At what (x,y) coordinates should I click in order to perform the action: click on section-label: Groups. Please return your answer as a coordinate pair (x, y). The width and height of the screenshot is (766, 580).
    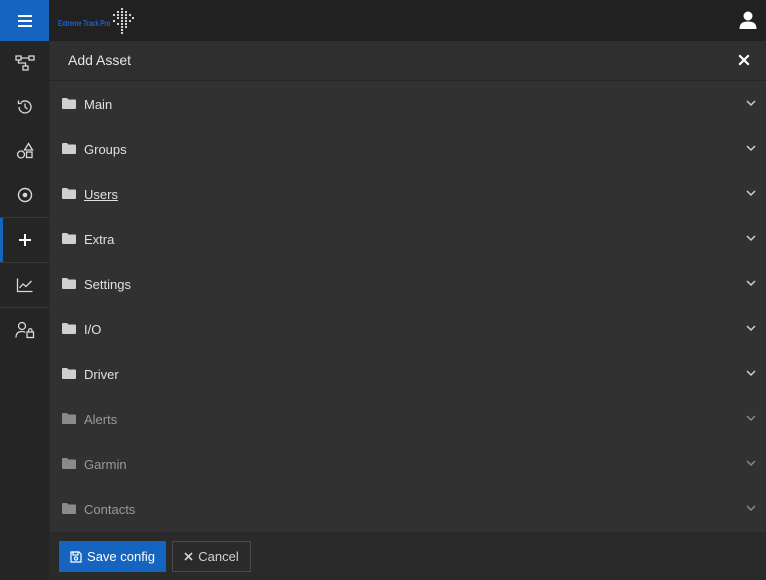
    Looking at the image, I should click on (105, 149).